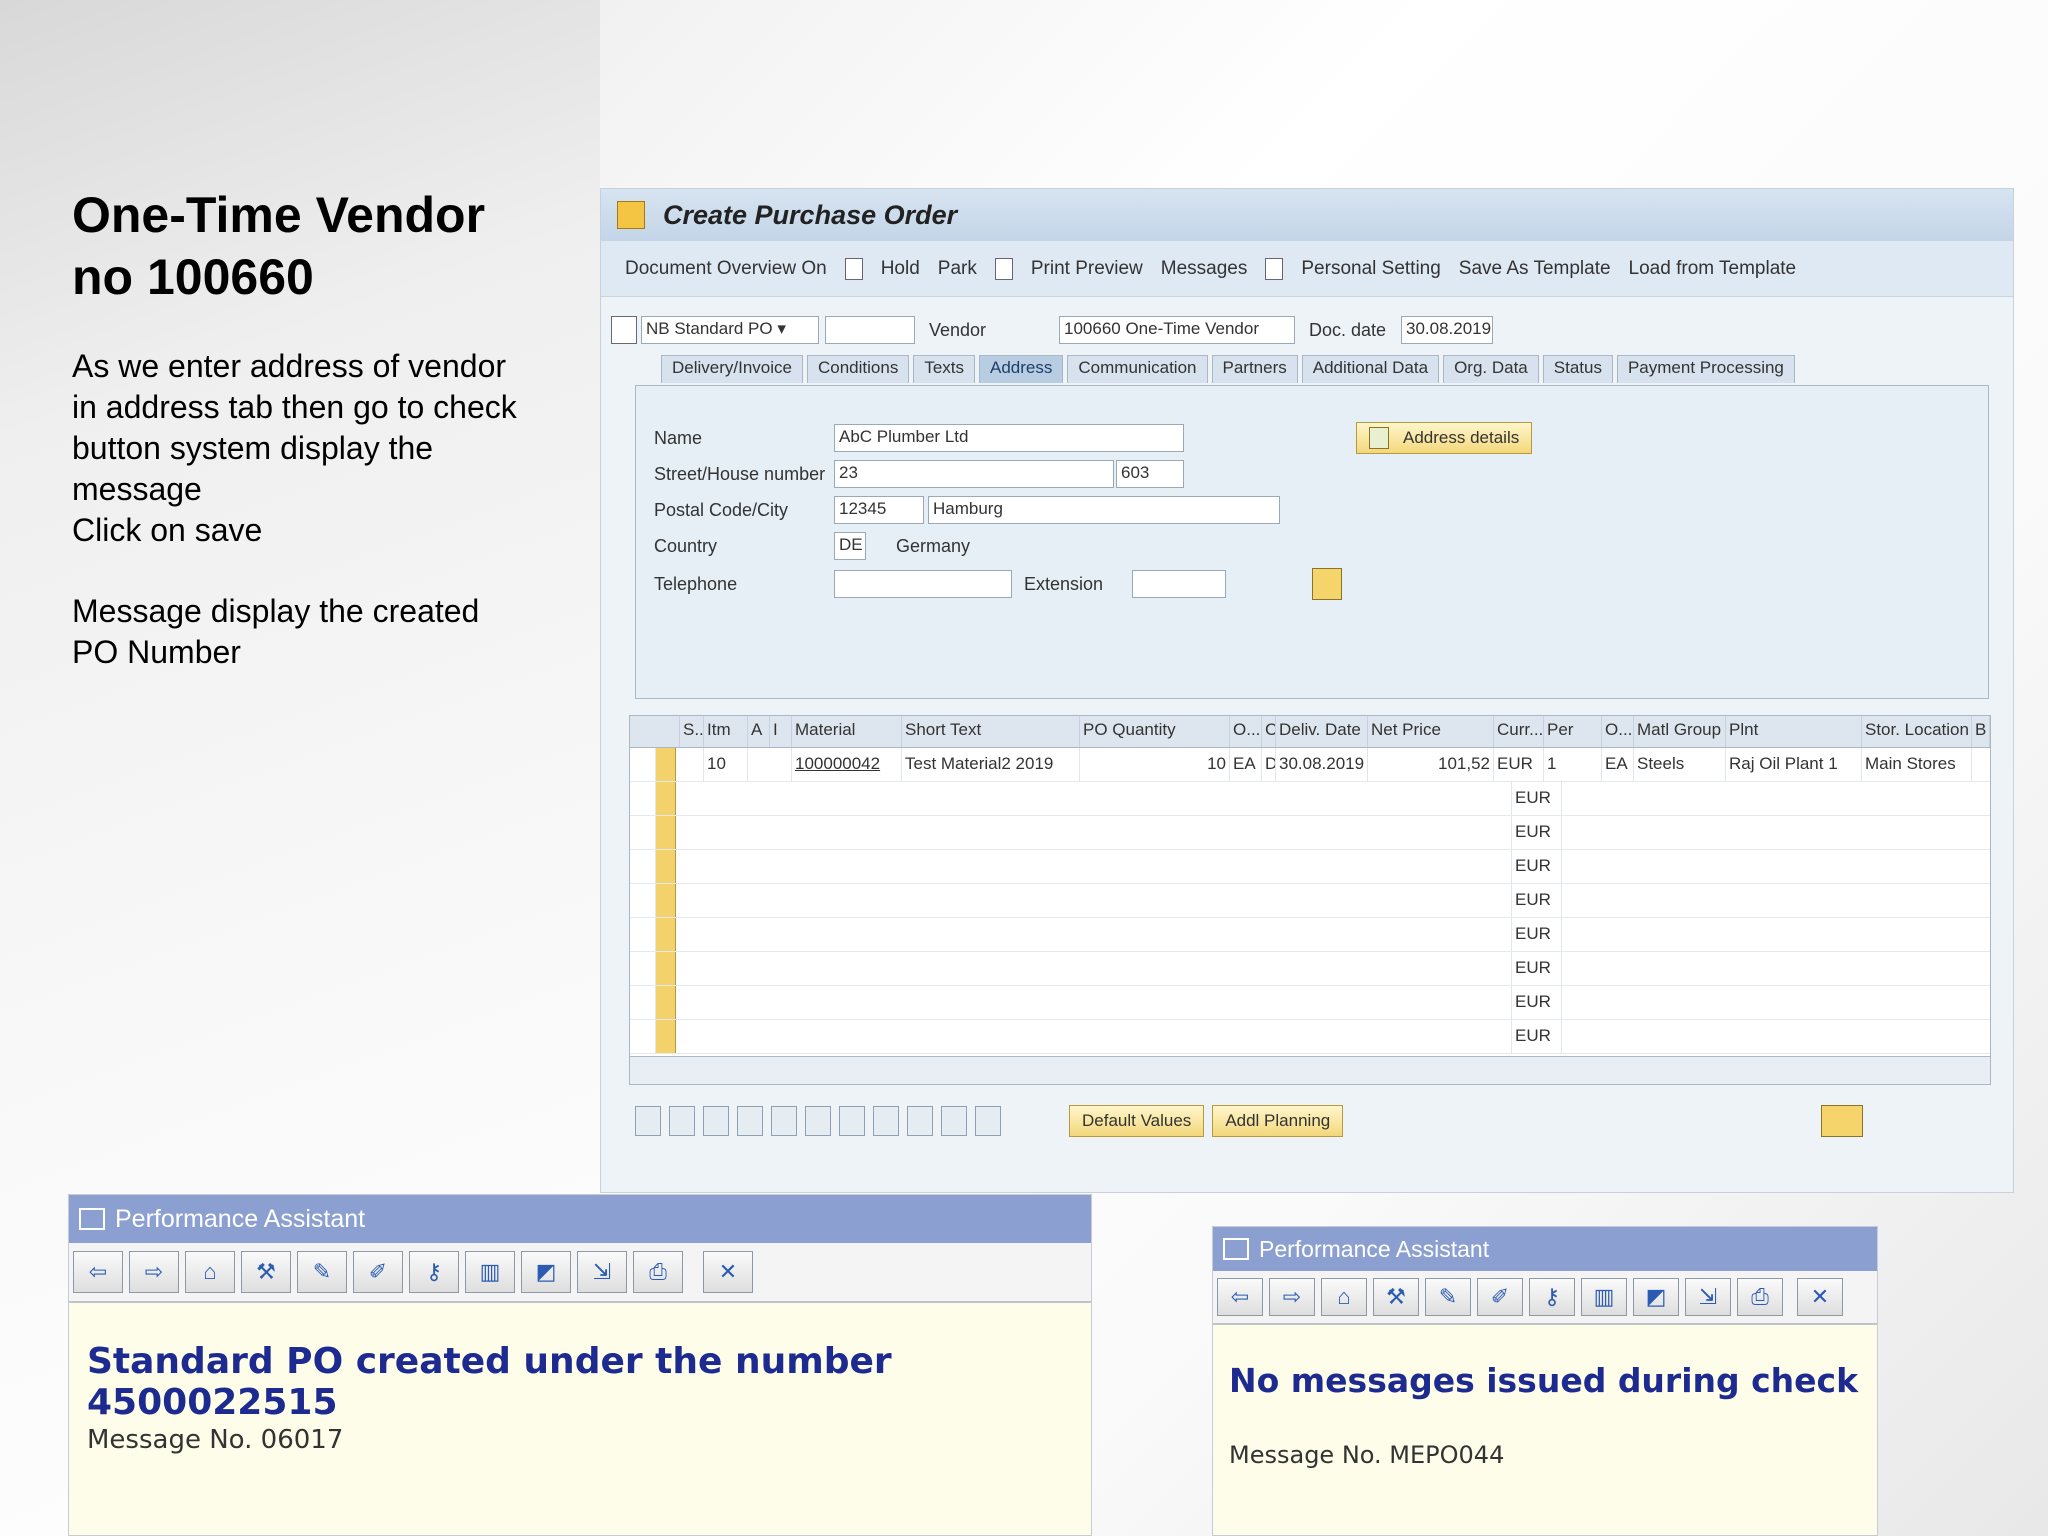  Describe the element at coordinates (210, 1272) in the screenshot. I see `home-icon: ⌂` at that location.